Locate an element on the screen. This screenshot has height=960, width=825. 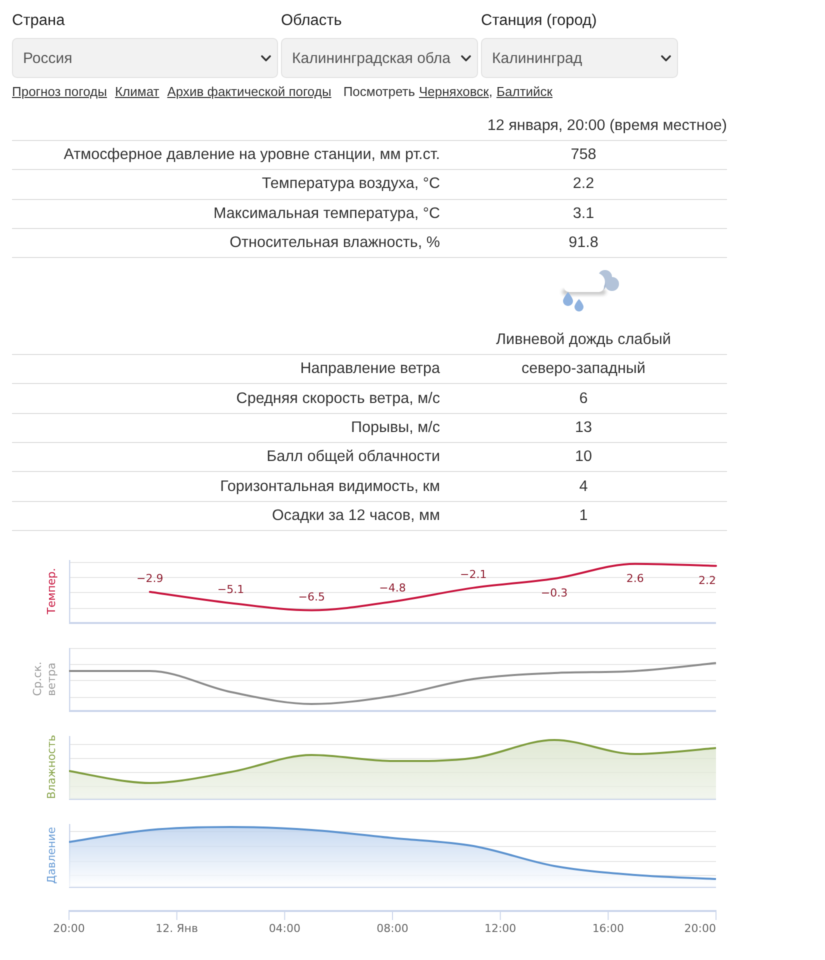
nav-link: Прогноз погоды is located at coordinates (59, 92).